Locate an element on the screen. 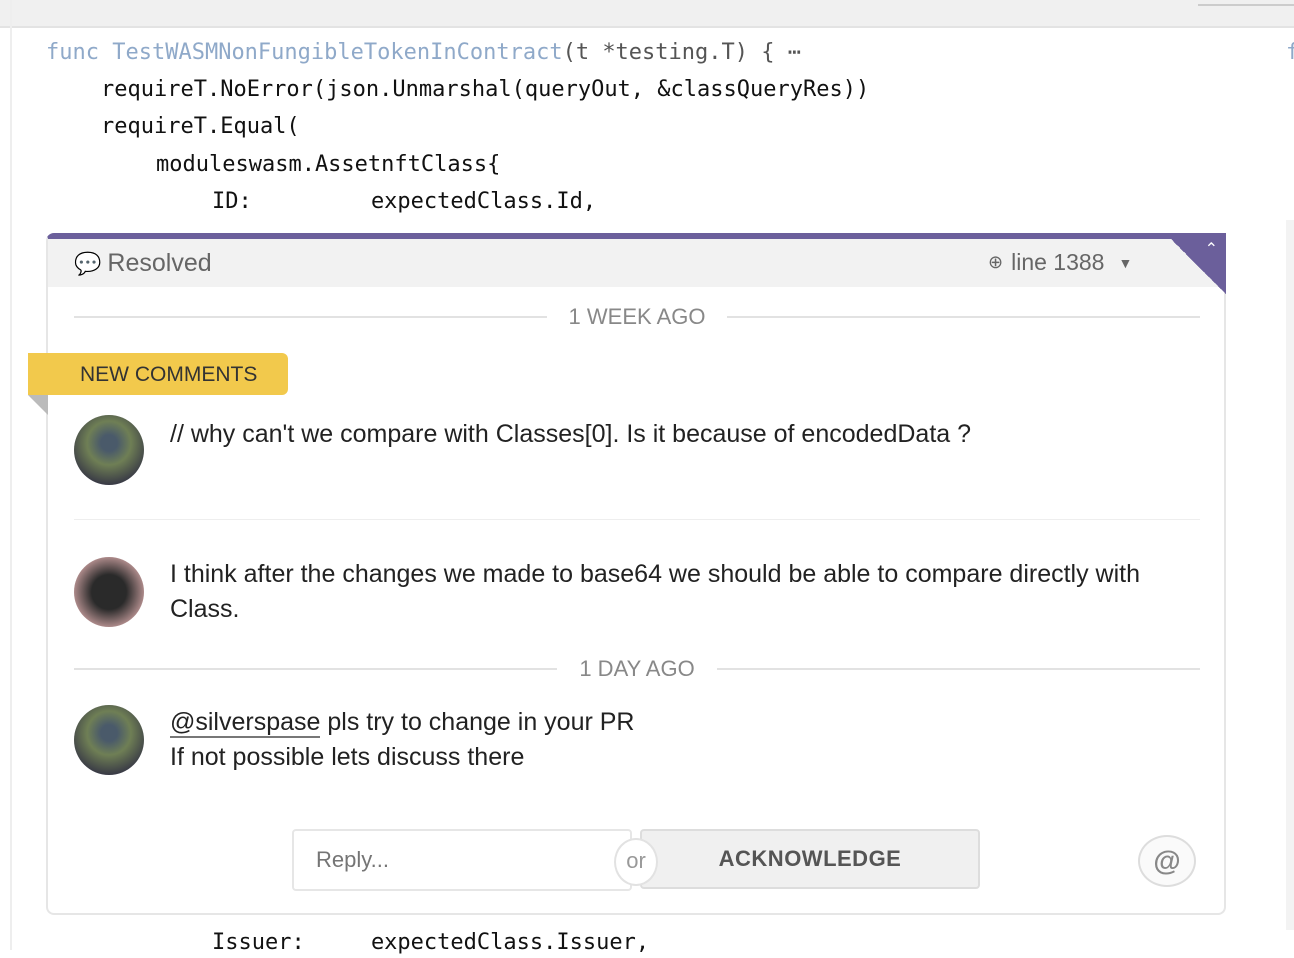  status-label: Resolved is located at coordinates (159, 263).